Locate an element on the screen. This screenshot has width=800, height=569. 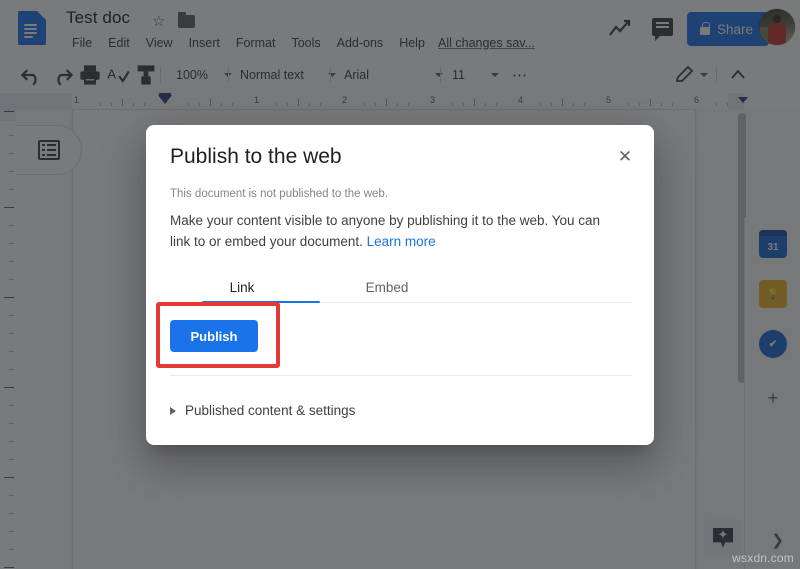
watermark: wsxdn.com is located at coordinates (763, 558).